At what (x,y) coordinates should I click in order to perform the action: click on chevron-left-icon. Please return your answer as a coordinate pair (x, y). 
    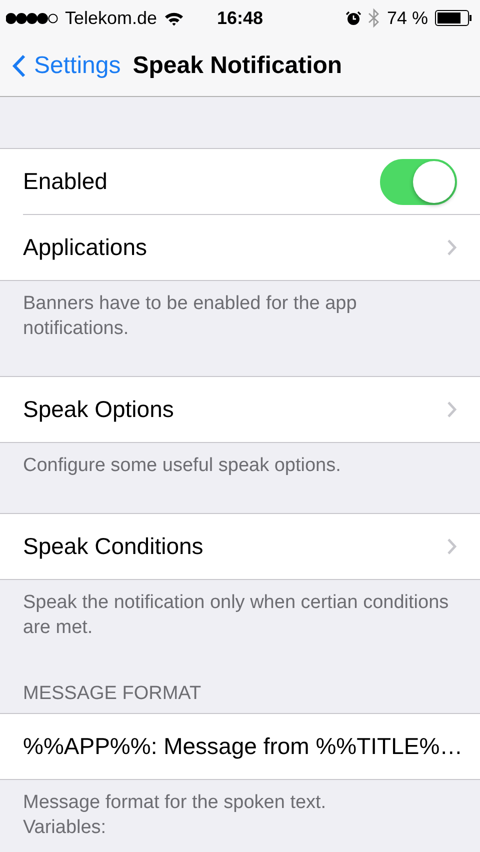
    Looking at the image, I should click on (19, 66).